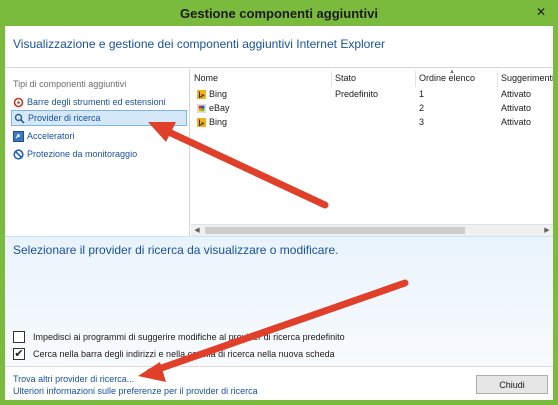 The height and width of the screenshot is (405, 558). I want to click on title-bar: Gestione componenti aggiuntivi ✕, so click(279, 13).